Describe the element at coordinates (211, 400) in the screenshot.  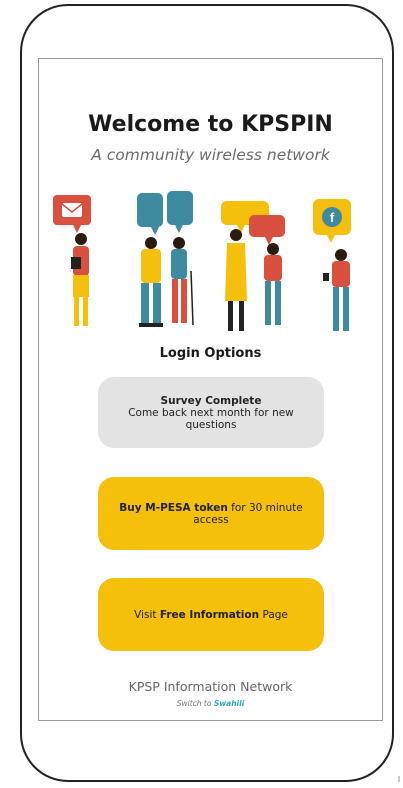
I see `survey-title: Survey Complete` at that location.